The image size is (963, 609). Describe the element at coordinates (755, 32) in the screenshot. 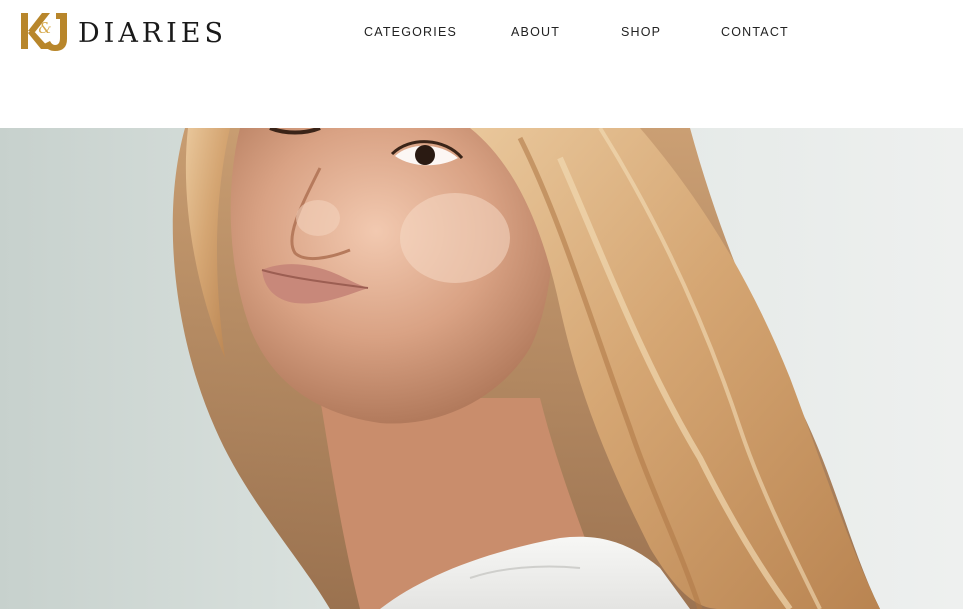

I see `nav-contact: CONTACT` at that location.